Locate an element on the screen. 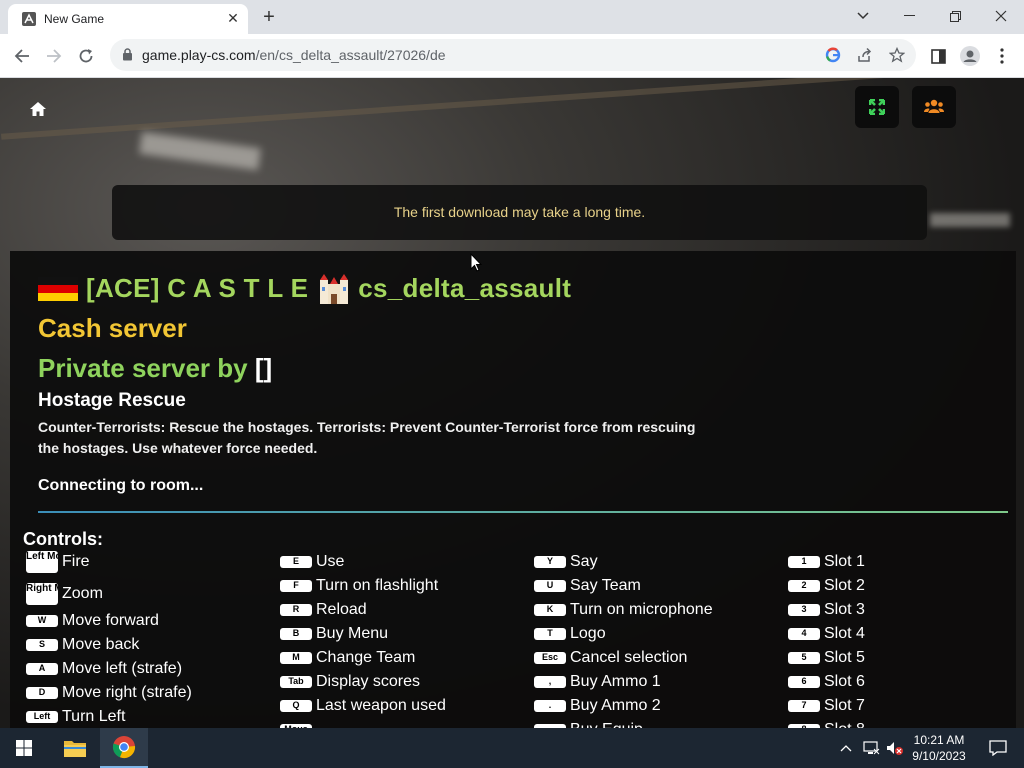 Image resolution: width=1024 pixels, height=768 pixels. show-hidden-icons-button is located at coordinates (846, 748).